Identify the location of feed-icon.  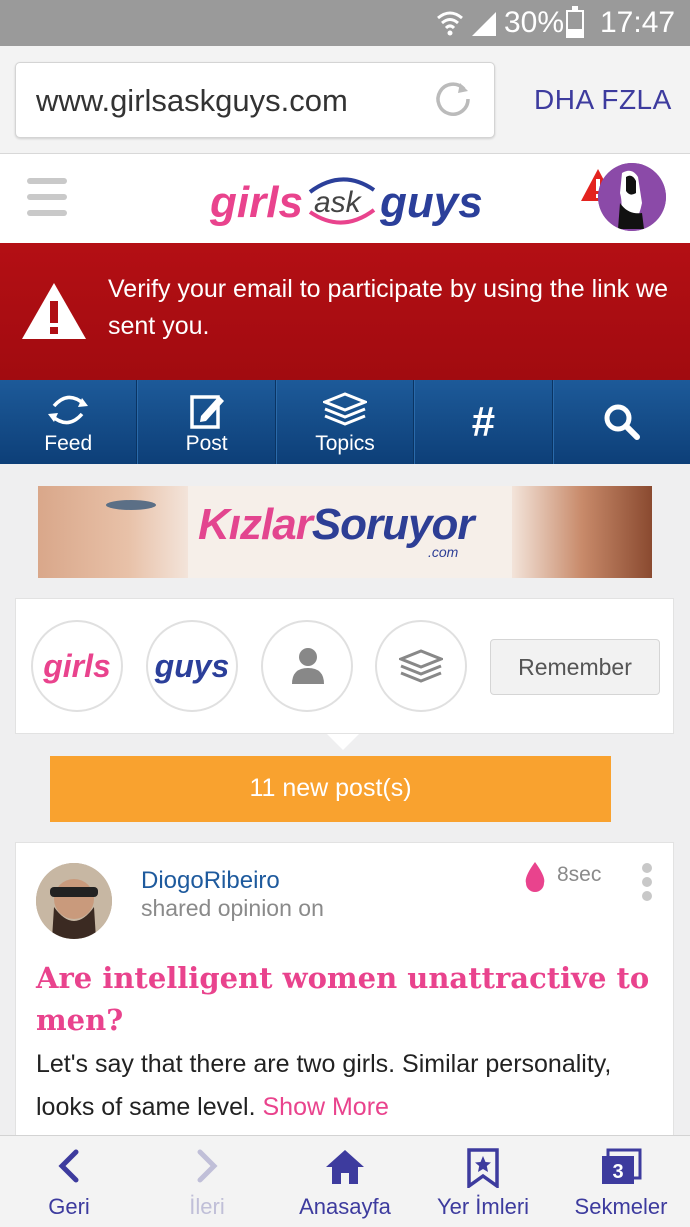
(68, 410).